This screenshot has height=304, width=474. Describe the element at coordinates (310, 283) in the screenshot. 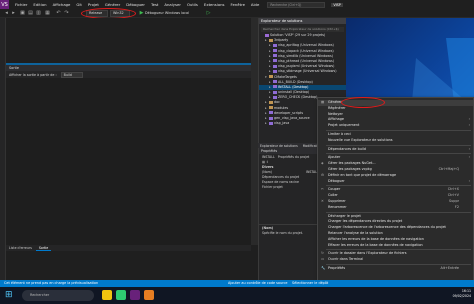

I see `repo-button: Sélectionner le dépôt` at that location.